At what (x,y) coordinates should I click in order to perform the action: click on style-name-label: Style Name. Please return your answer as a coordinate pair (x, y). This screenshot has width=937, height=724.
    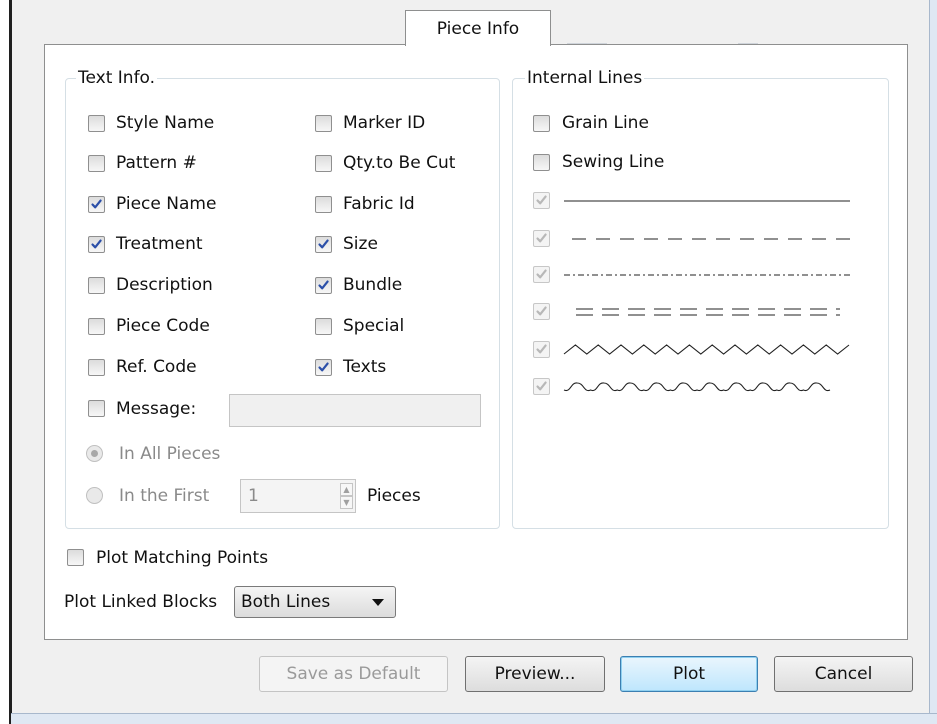
    Looking at the image, I should click on (165, 123).